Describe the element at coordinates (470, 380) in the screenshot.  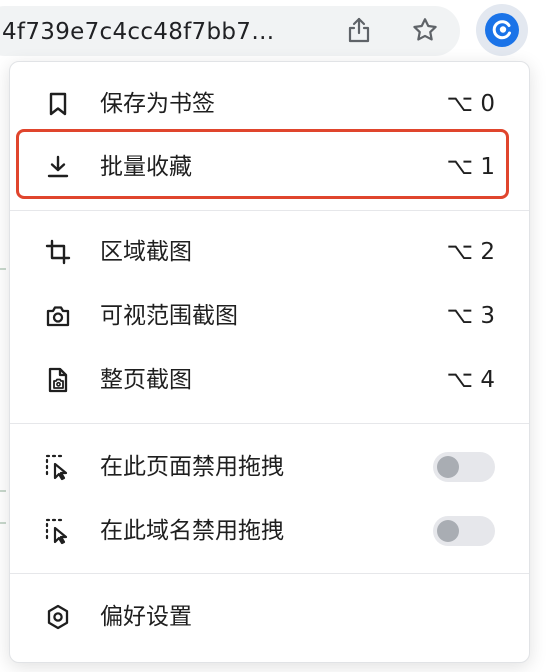
I see `shortcut-label: ⌥ 4` at that location.